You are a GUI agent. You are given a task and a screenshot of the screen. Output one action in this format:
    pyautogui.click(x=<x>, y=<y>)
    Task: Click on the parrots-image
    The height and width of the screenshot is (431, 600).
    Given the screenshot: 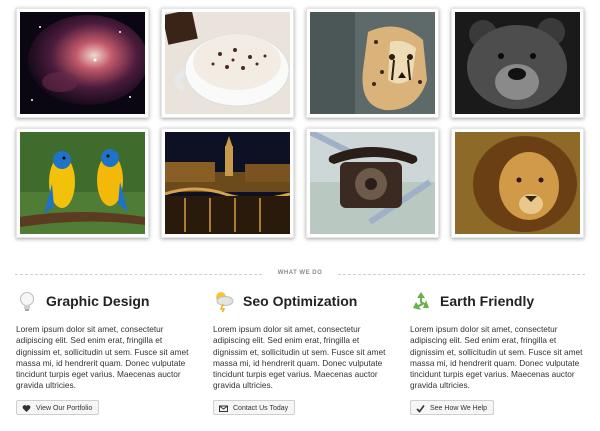 What is the action you would take?
    pyautogui.click(x=82, y=183)
    